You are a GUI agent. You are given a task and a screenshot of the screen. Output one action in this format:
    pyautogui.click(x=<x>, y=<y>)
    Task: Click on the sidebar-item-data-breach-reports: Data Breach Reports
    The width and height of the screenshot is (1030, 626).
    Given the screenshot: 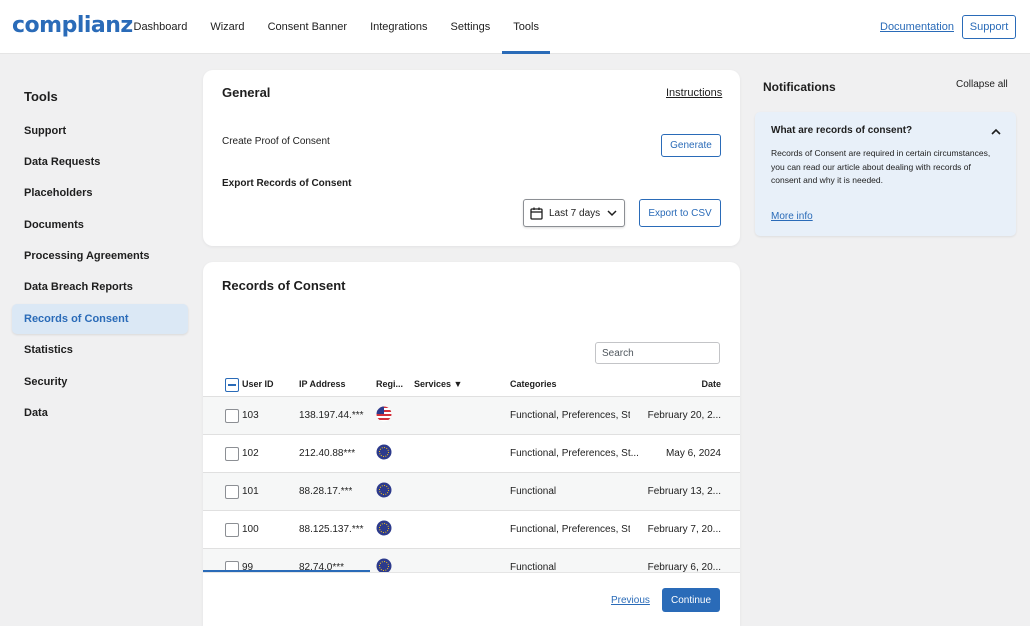 What is the action you would take?
    pyautogui.click(x=100, y=287)
    